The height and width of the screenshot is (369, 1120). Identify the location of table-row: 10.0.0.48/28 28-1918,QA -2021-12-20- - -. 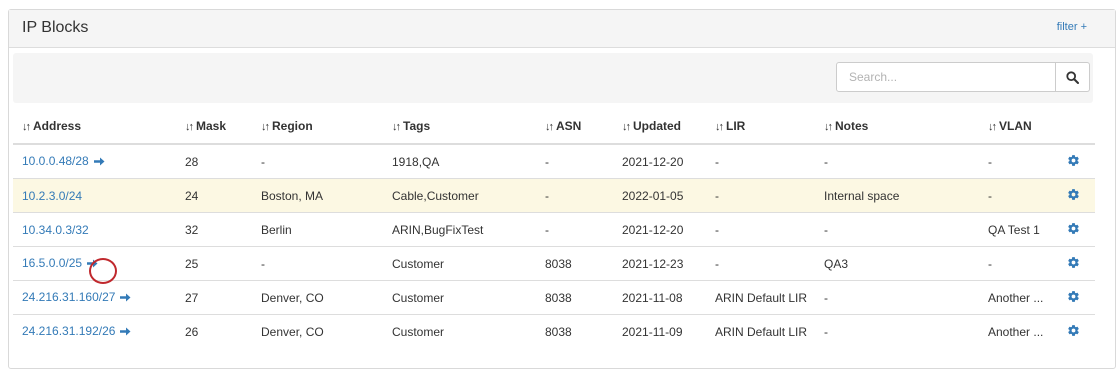
(554, 161).